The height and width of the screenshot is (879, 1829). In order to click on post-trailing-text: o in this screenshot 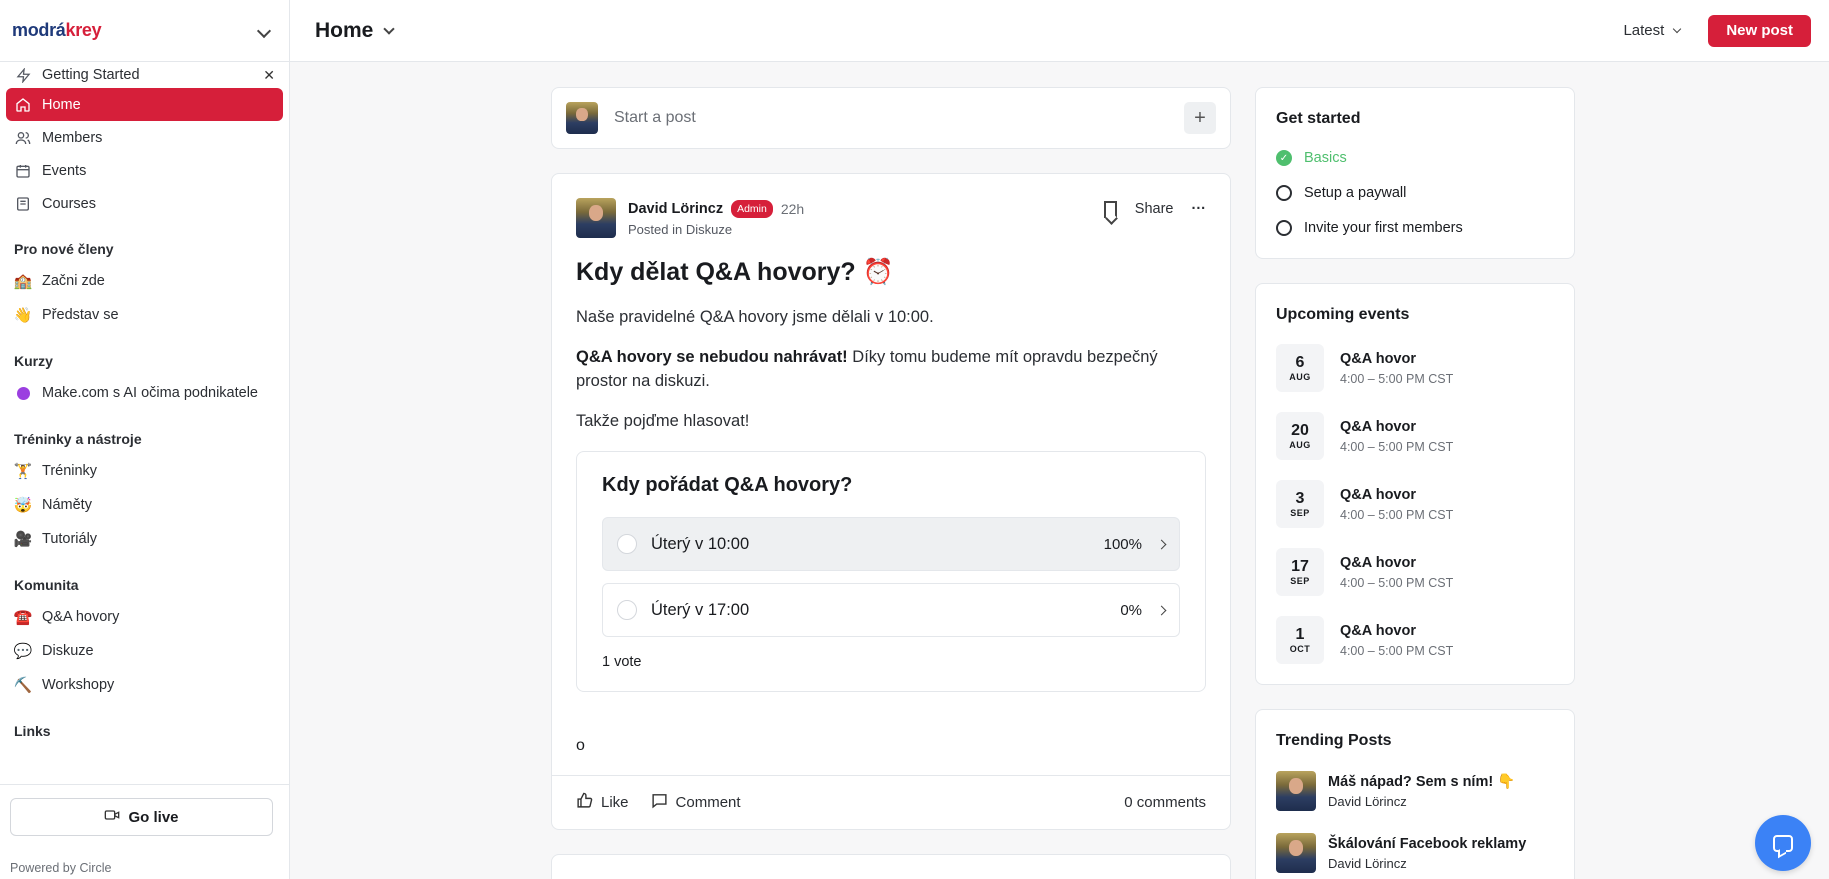, I will do `click(580, 745)`.